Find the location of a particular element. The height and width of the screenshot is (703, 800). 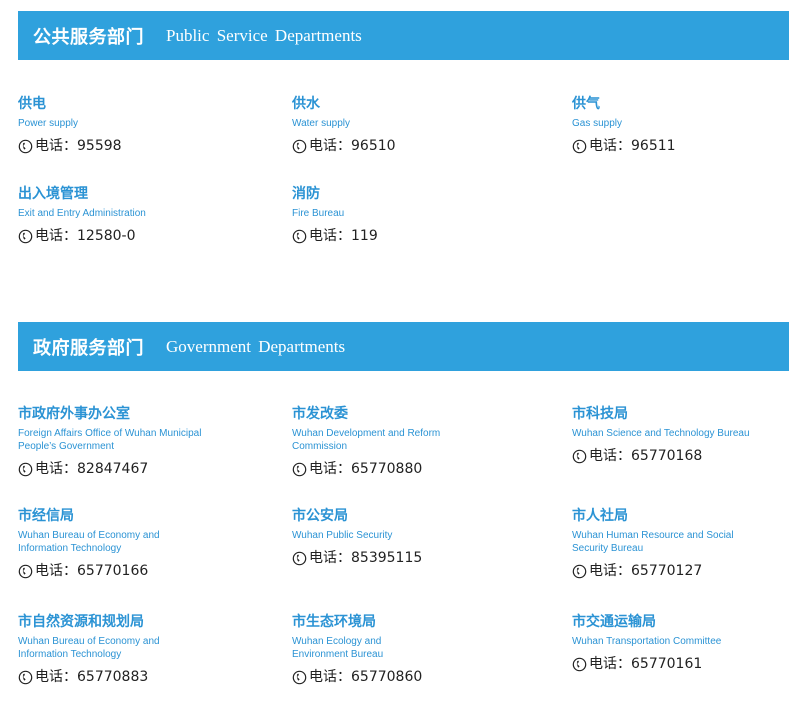

department-english-name: Wuhan Ecology and Environment Bureau is located at coordinates (338, 648).